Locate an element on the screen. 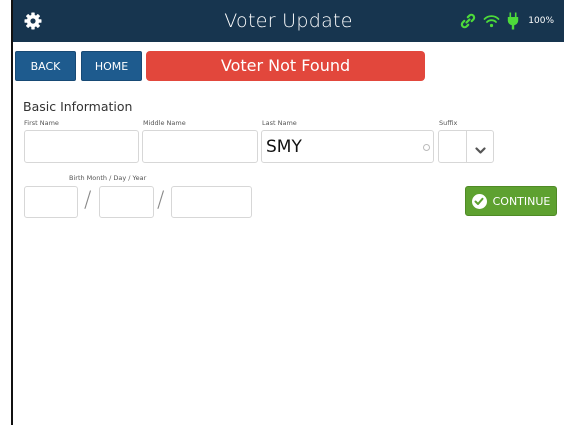  wifi-icon is located at coordinates (491, 21).